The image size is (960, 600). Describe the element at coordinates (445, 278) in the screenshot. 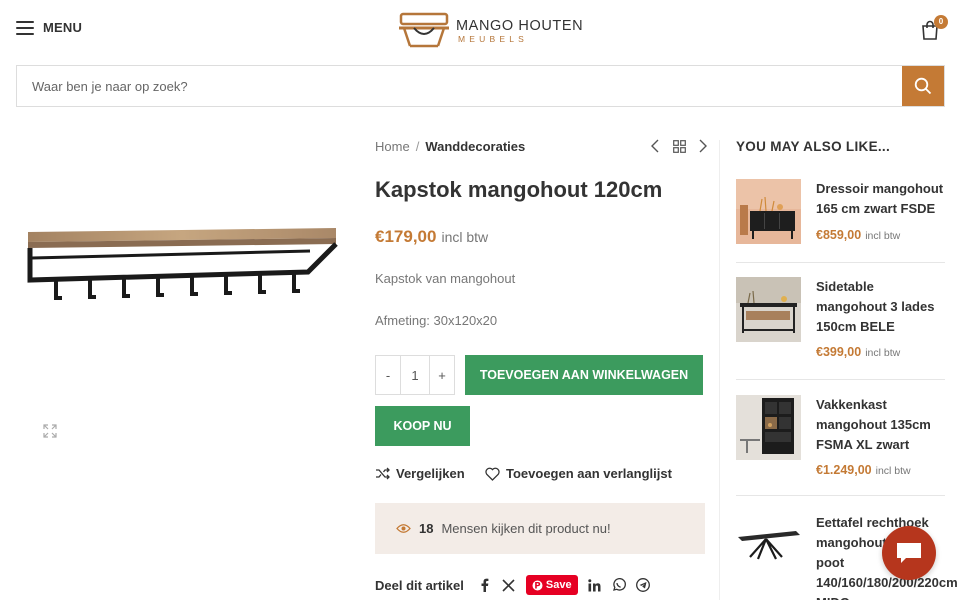

I see `product-description: Kapstok van mangohout` at that location.